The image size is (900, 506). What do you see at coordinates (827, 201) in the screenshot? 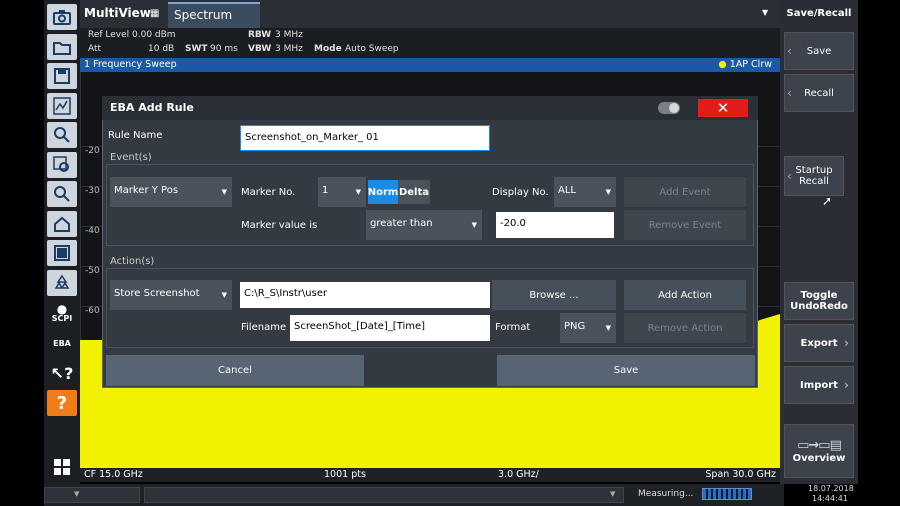
I see `mouse-cursor-icon: ➚` at bounding box center [827, 201].